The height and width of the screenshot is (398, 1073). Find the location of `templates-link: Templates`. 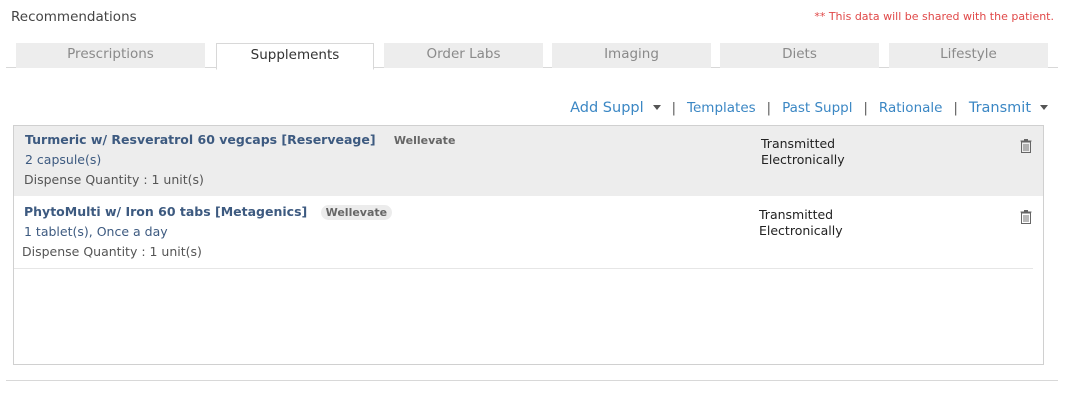

templates-link: Templates is located at coordinates (721, 108).